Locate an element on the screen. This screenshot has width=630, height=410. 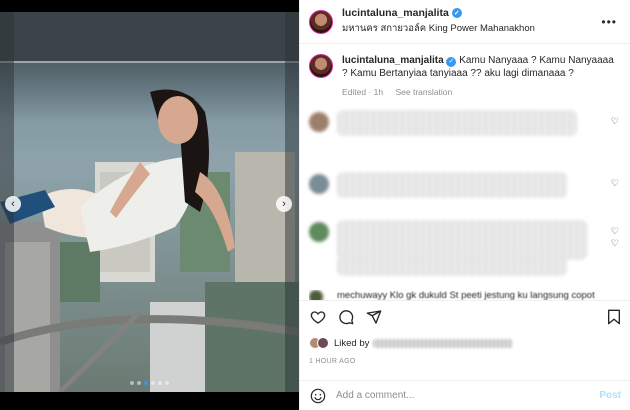
author-username: lucintaluna_manjalita is located at coordinates (395, 13).